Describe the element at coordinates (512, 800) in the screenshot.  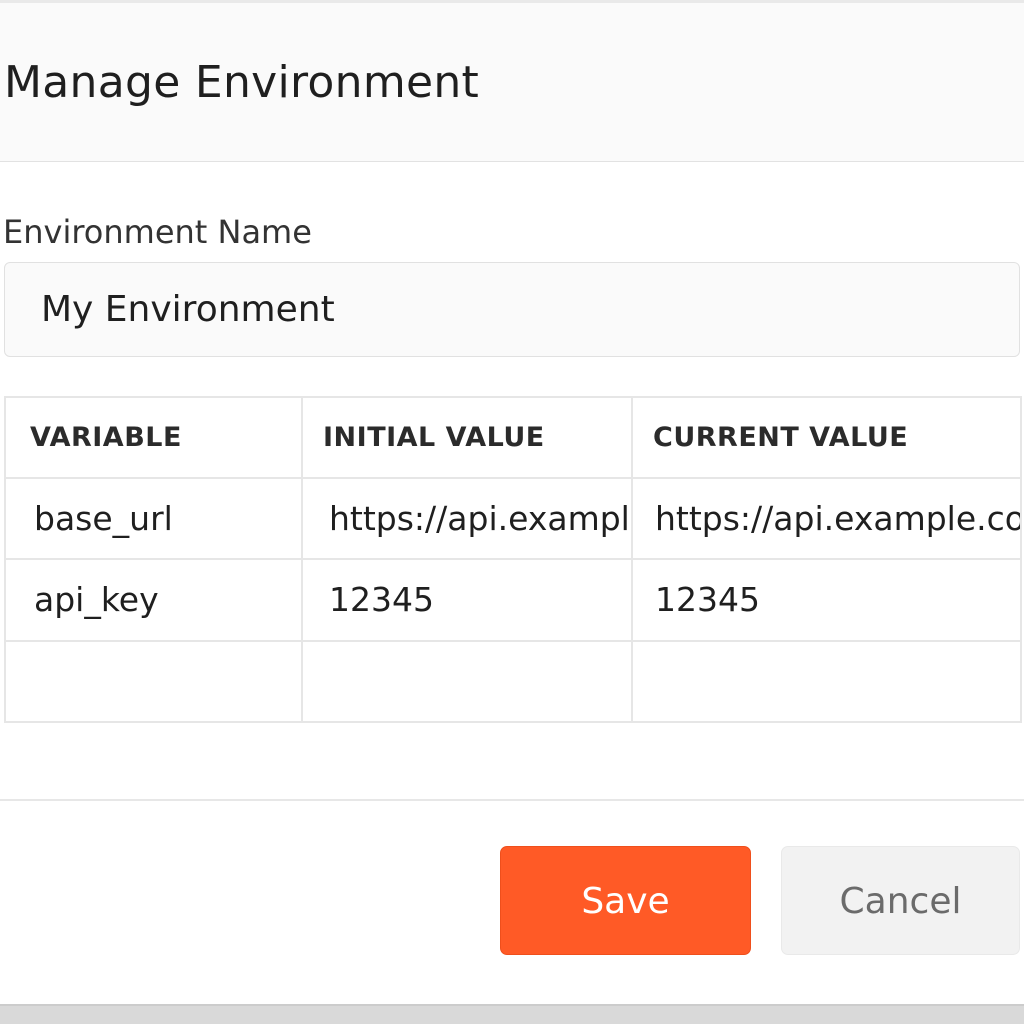
I see `footer-divider` at that location.